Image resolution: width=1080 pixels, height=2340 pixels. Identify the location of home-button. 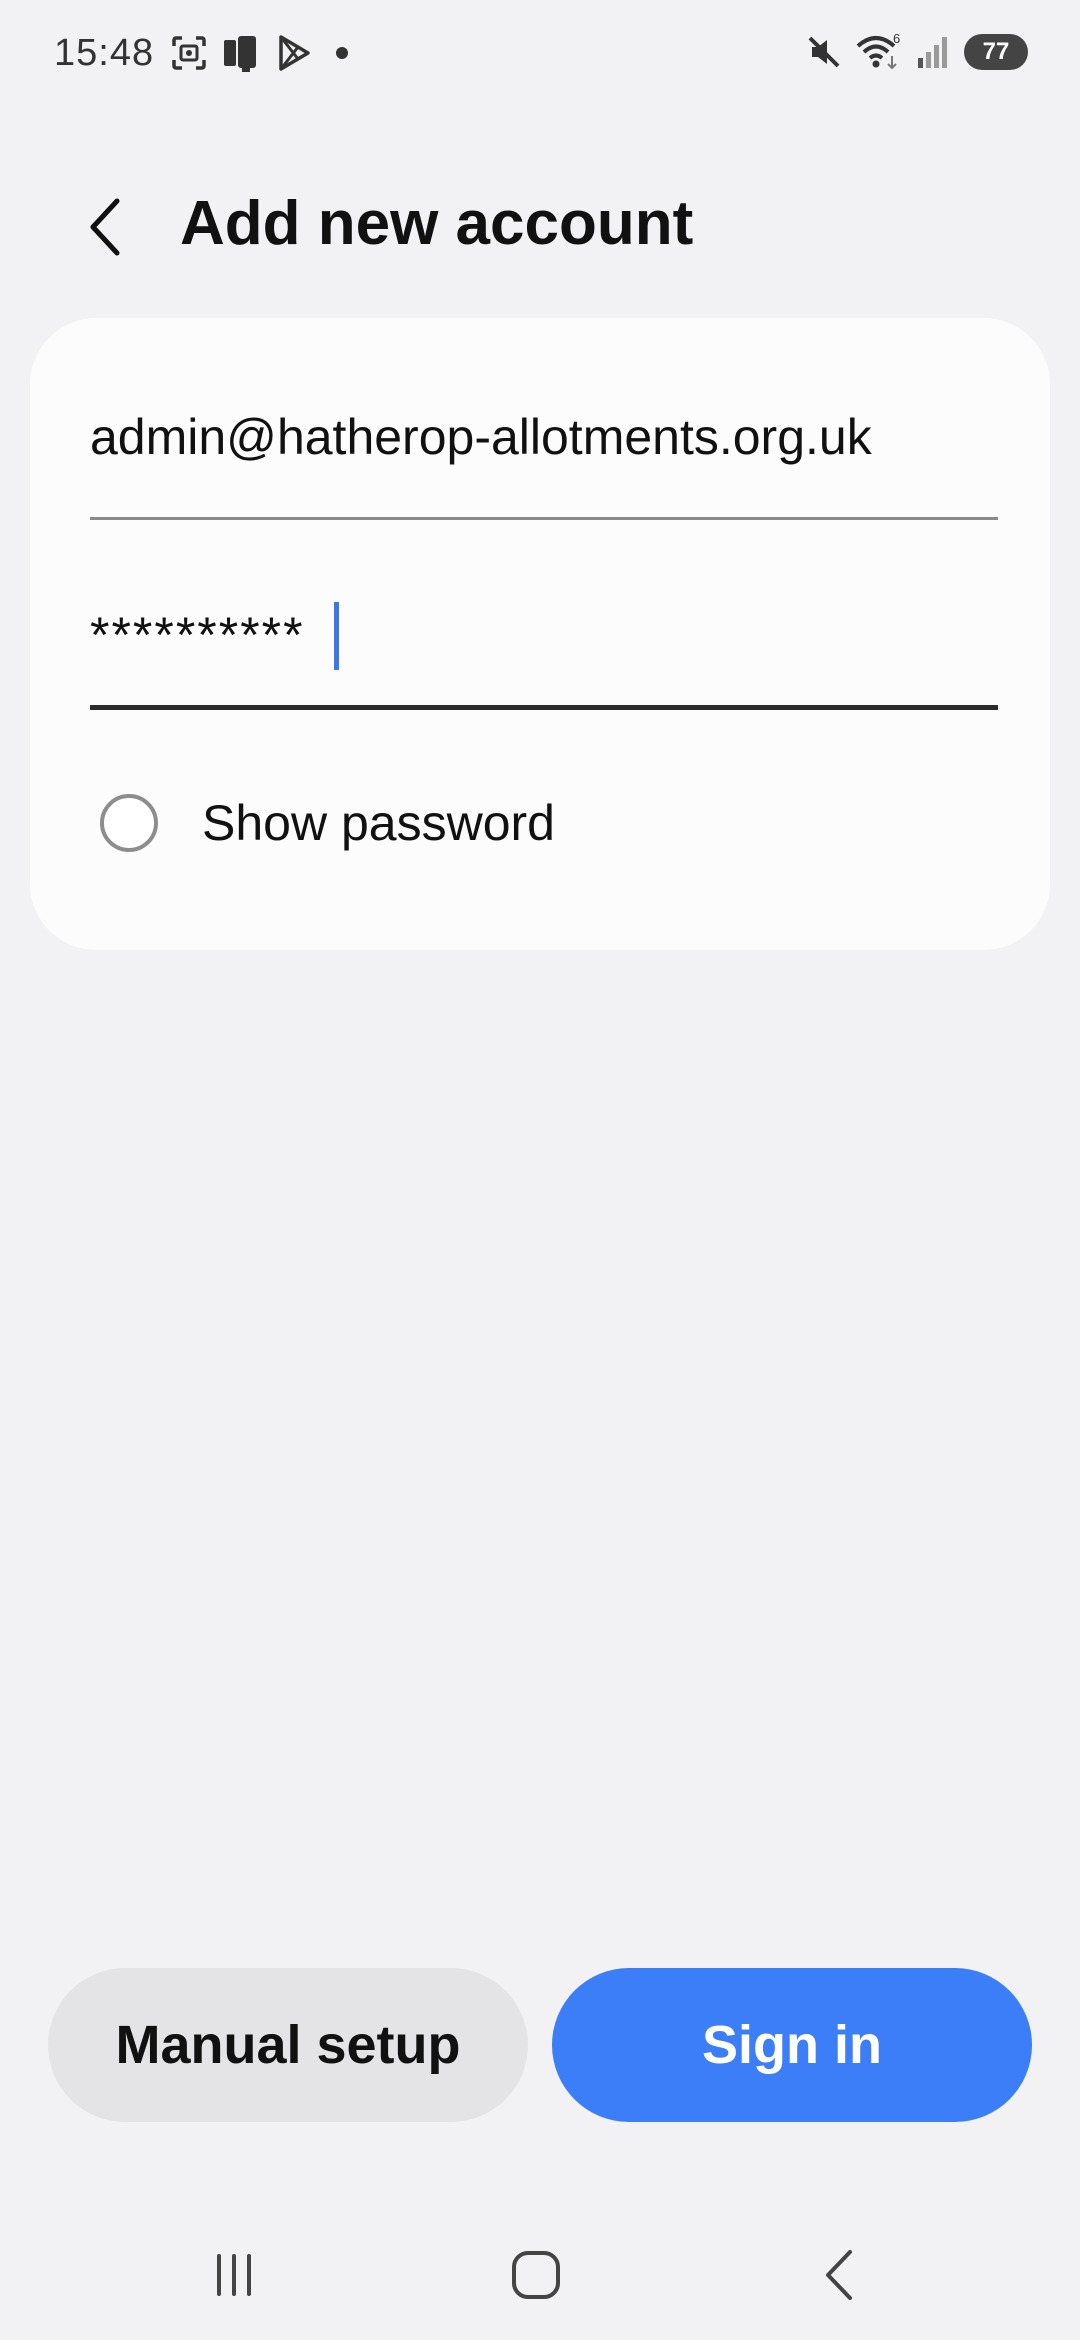
(536, 2275).